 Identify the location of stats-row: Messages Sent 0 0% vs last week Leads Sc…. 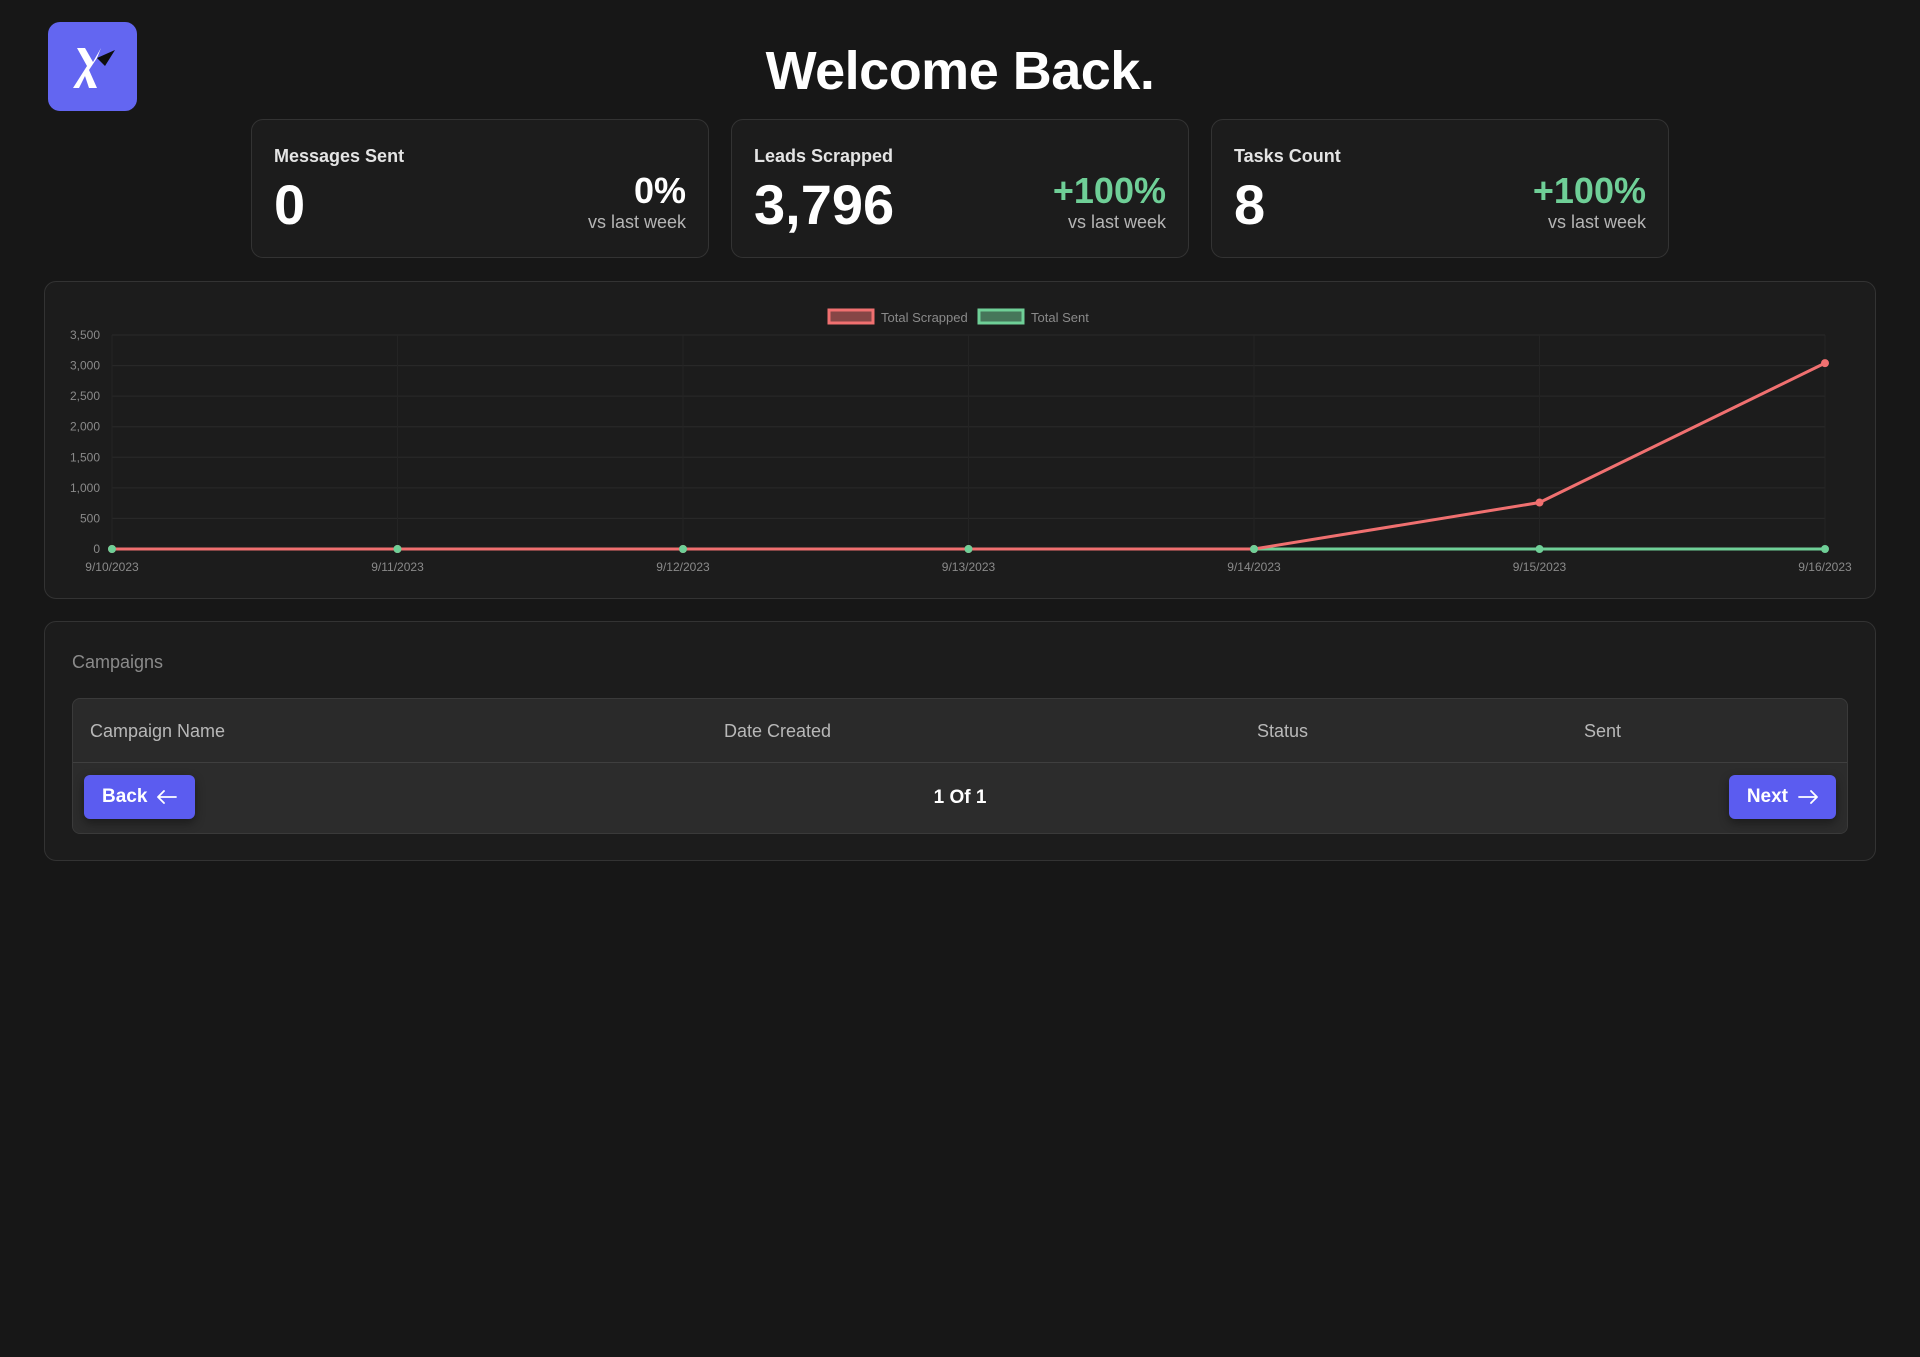
(960, 188).